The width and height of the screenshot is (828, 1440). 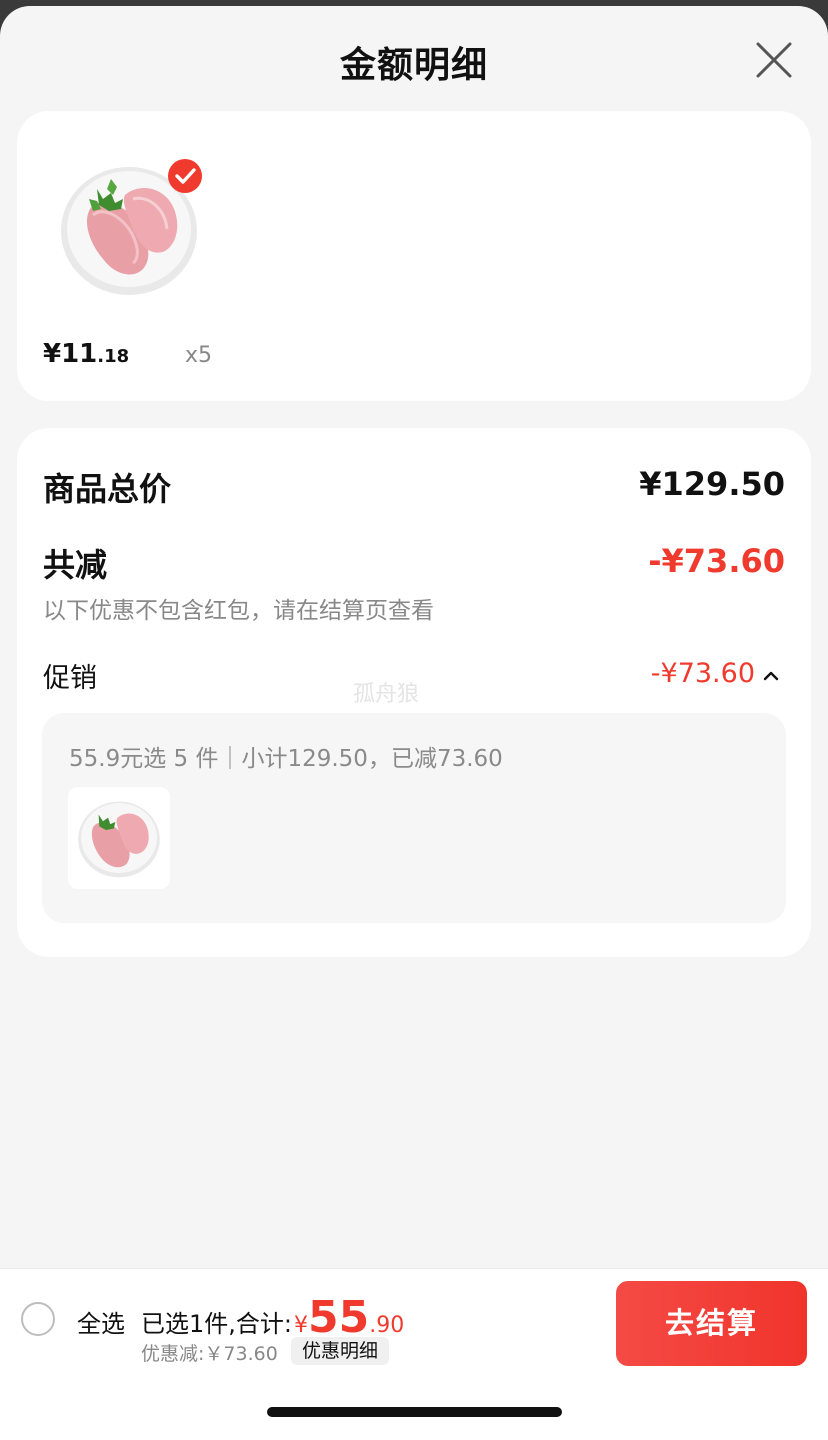 I want to click on total-integer: 55, so click(x=338, y=1317).